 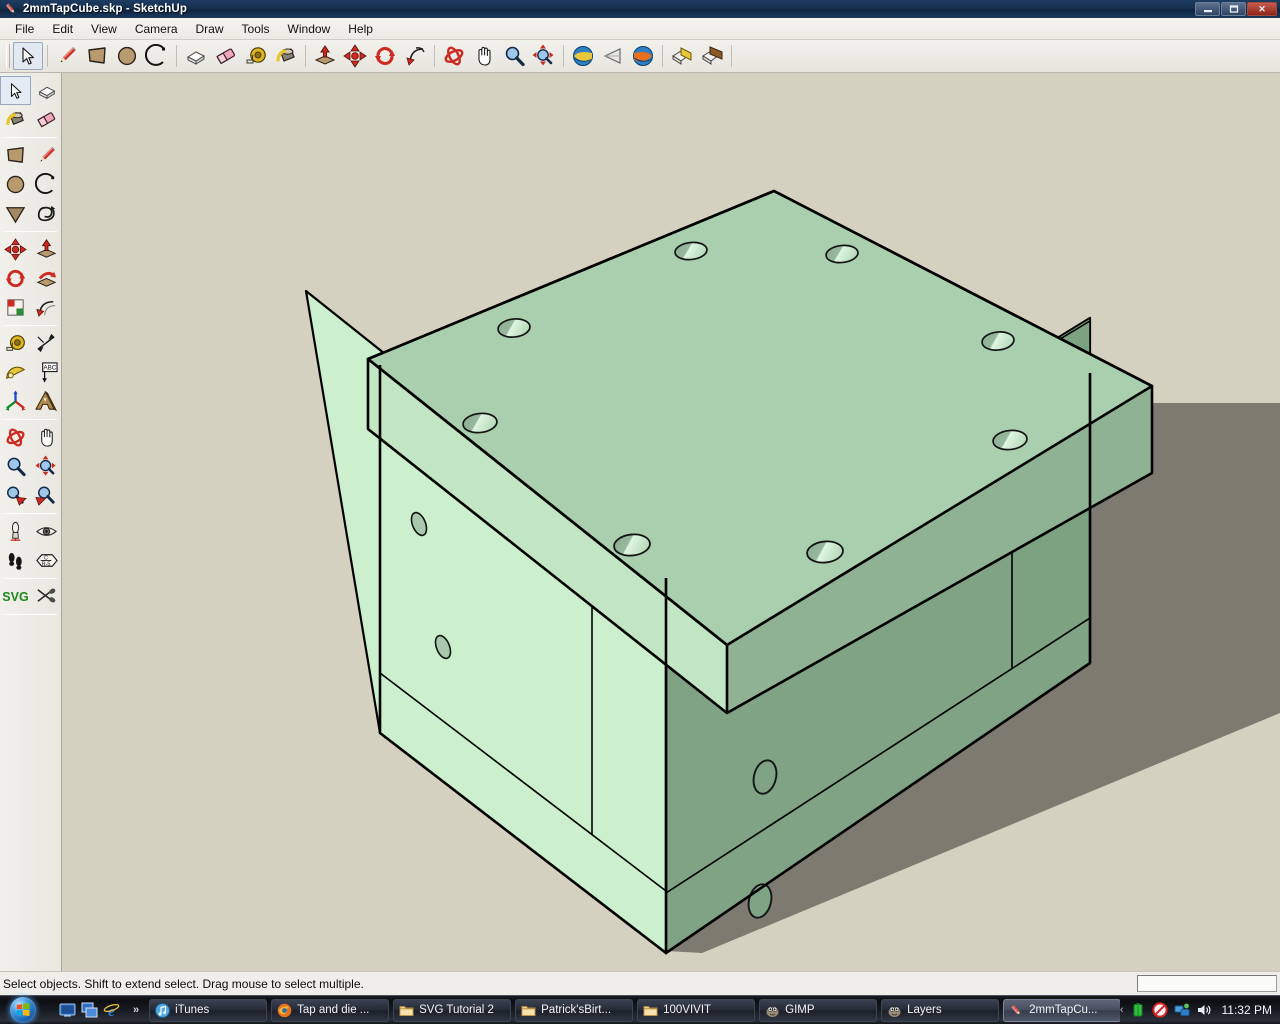 I want to click on show-desktop-icon, so click(x=67, y=1010).